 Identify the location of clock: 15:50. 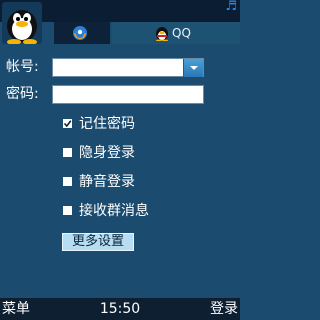
(120, 309).